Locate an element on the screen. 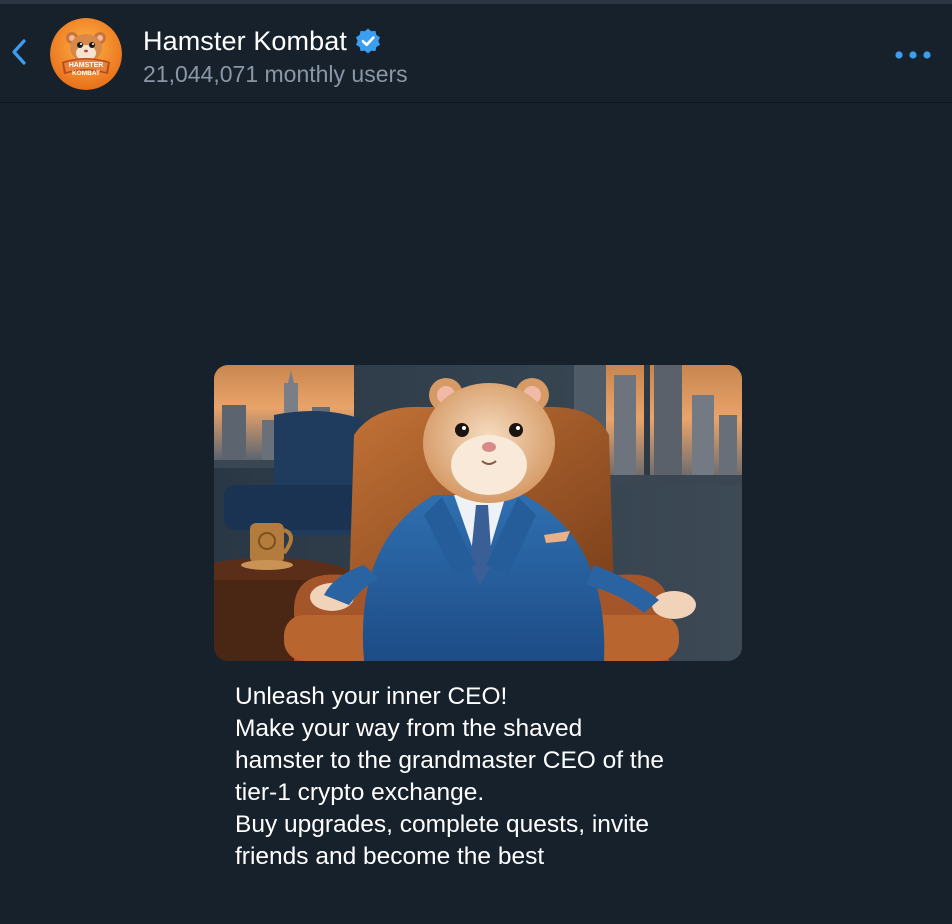  chat-subtitle: 21,044,071 monthly users is located at coordinates (275, 74).